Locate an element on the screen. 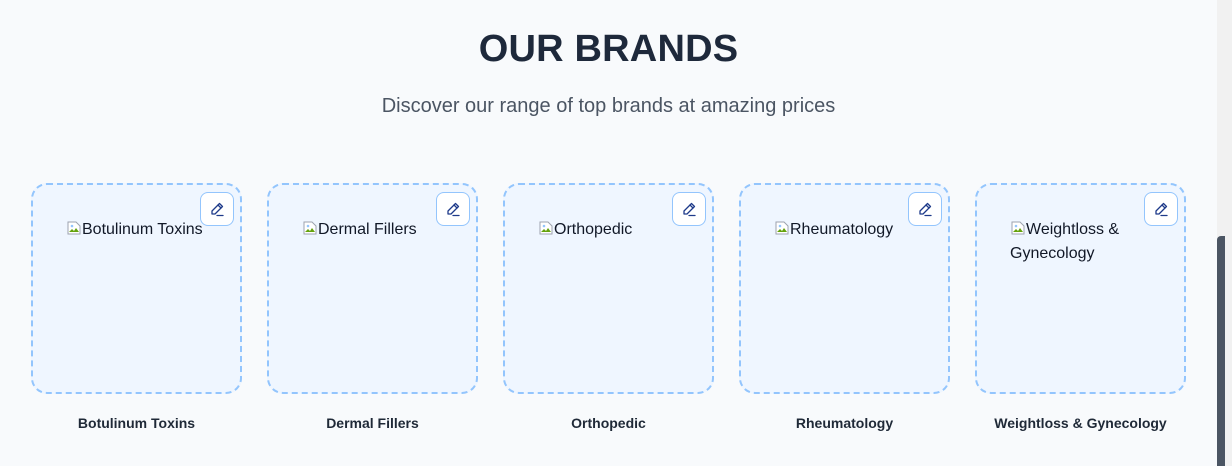  brand-image: Orthopedic is located at coordinates (608, 230).